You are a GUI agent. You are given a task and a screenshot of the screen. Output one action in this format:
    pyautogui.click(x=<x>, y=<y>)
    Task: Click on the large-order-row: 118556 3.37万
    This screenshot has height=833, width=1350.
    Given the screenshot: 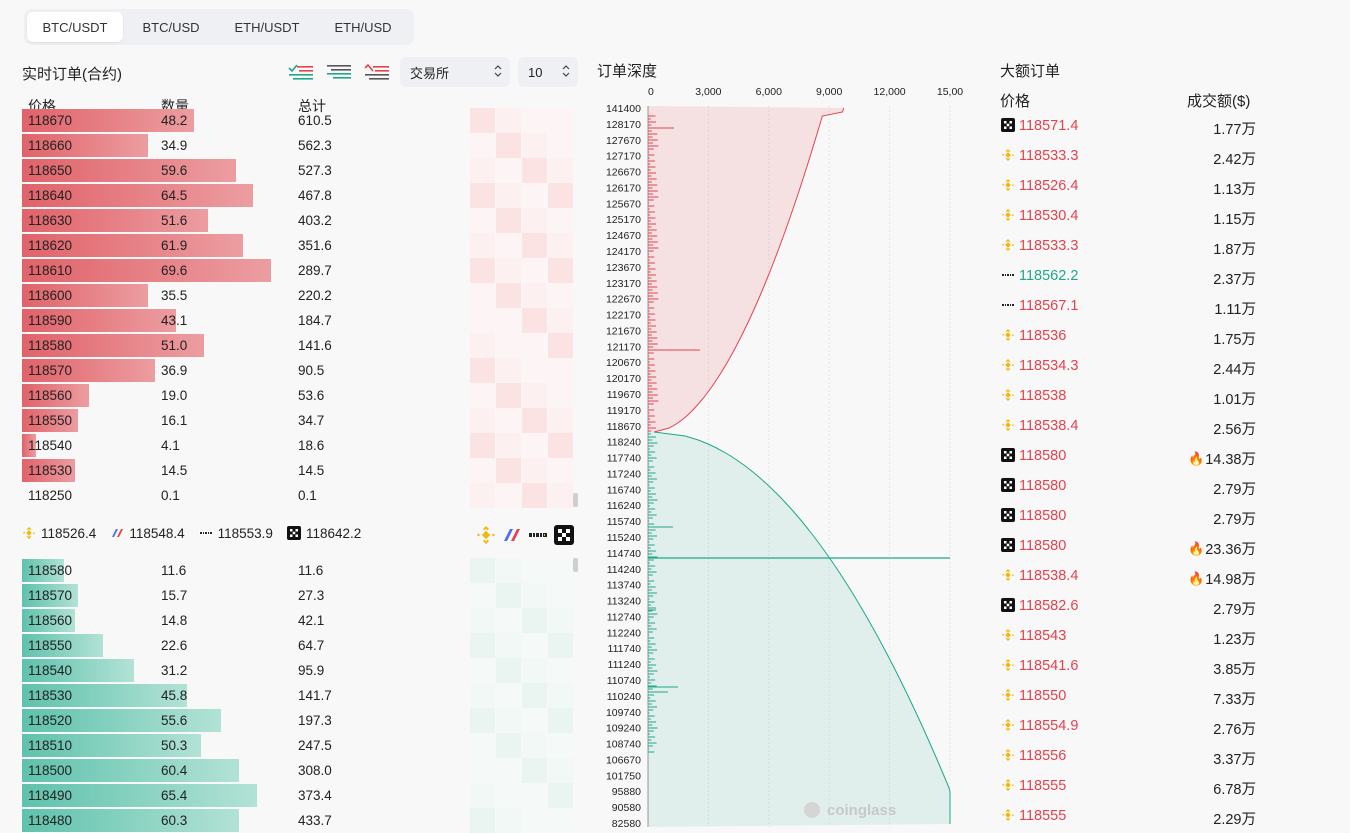 What is the action you would take?
    pyautogui.click(x=1130, y=756)
    